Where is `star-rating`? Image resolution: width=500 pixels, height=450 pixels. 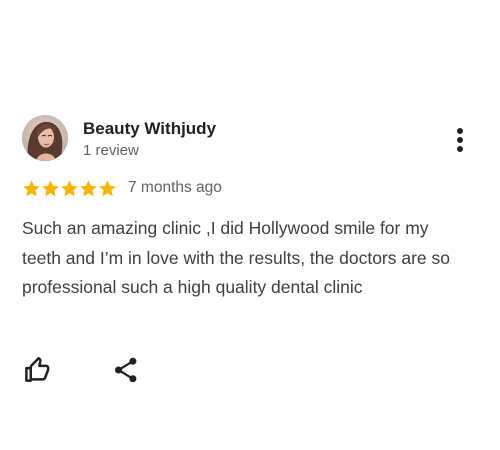 star-rating is located at coordinates (69, 188).